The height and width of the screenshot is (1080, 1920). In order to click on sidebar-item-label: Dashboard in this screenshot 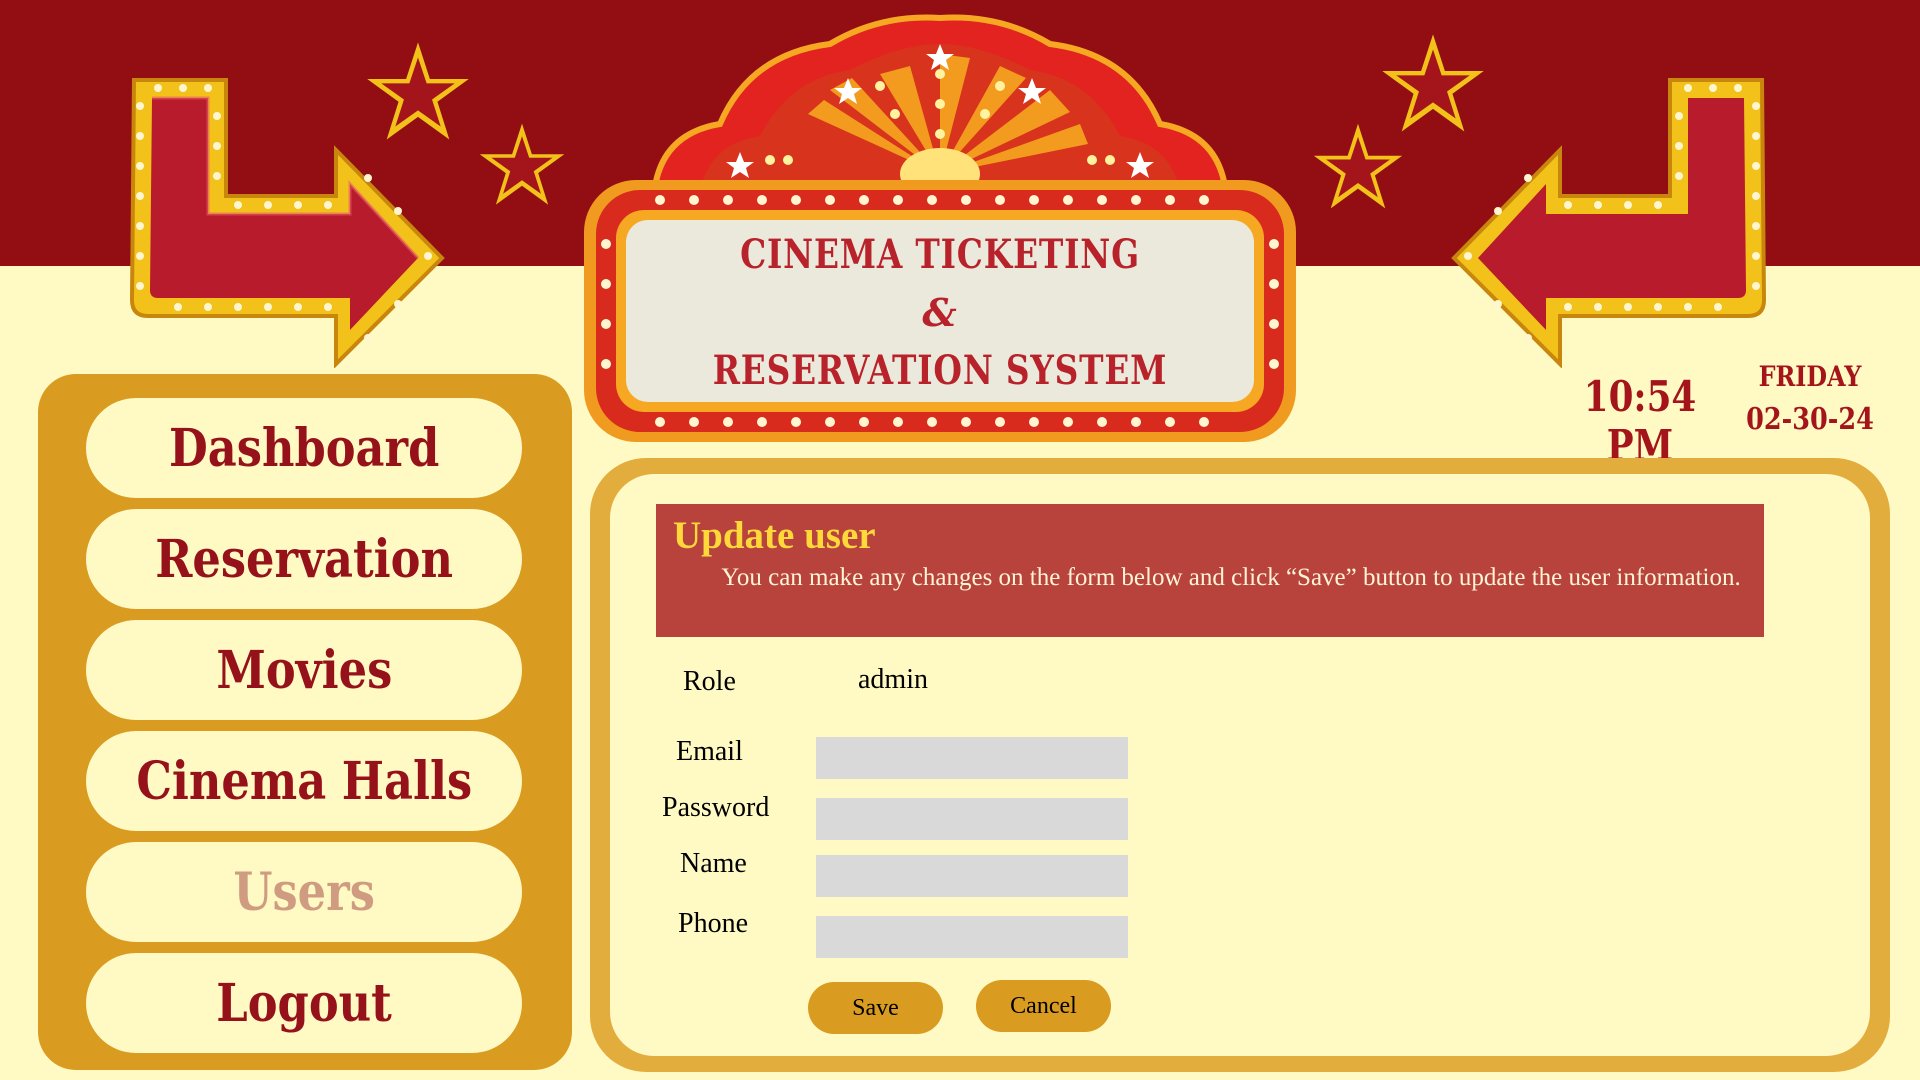, I will do `click(304, 448)`.